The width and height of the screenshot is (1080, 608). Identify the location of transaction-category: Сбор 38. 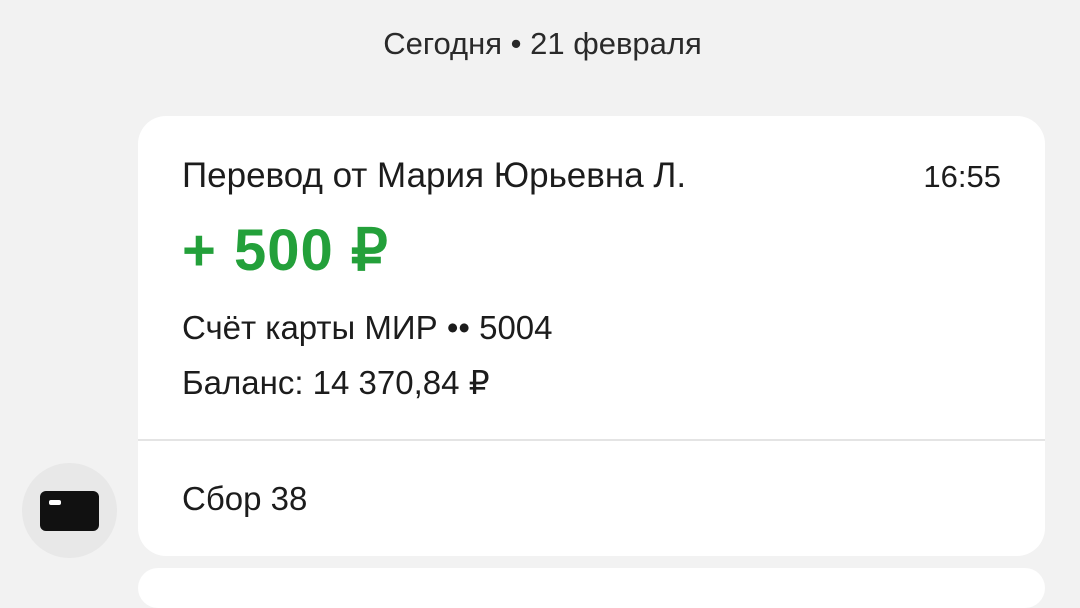
(244, 499).